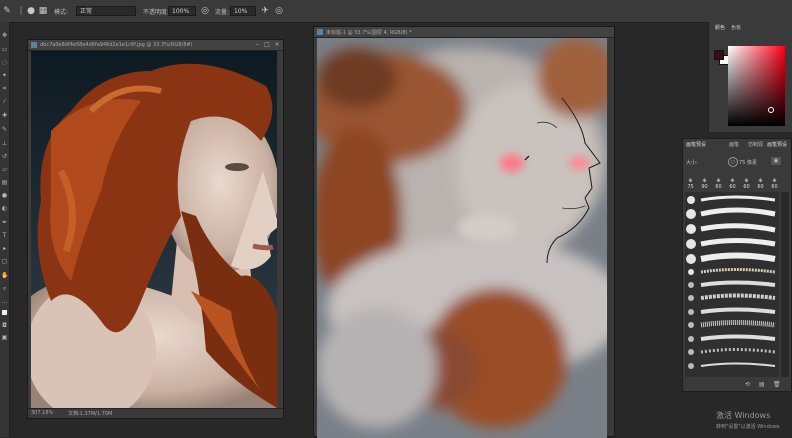  What do you see at coordinates (4, 143) in the screenshot?
I see `clone-stamp-tool-icon: ⊥` at bounding box center [4, 143].